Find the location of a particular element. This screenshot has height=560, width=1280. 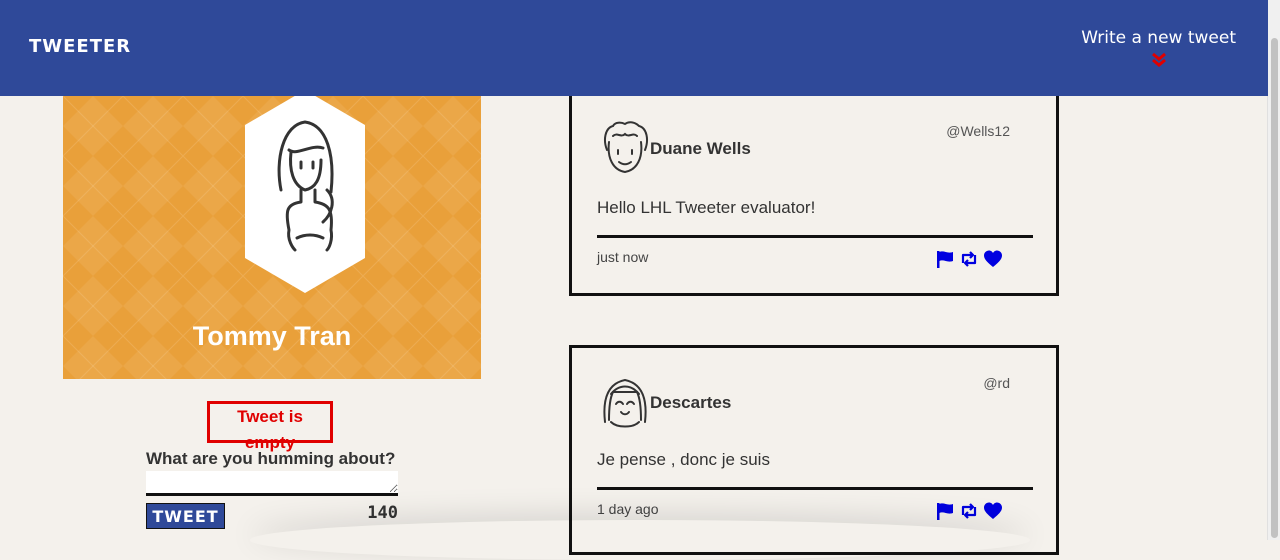

tweet-author-name: Descartes is located at coordinates (691, 402).